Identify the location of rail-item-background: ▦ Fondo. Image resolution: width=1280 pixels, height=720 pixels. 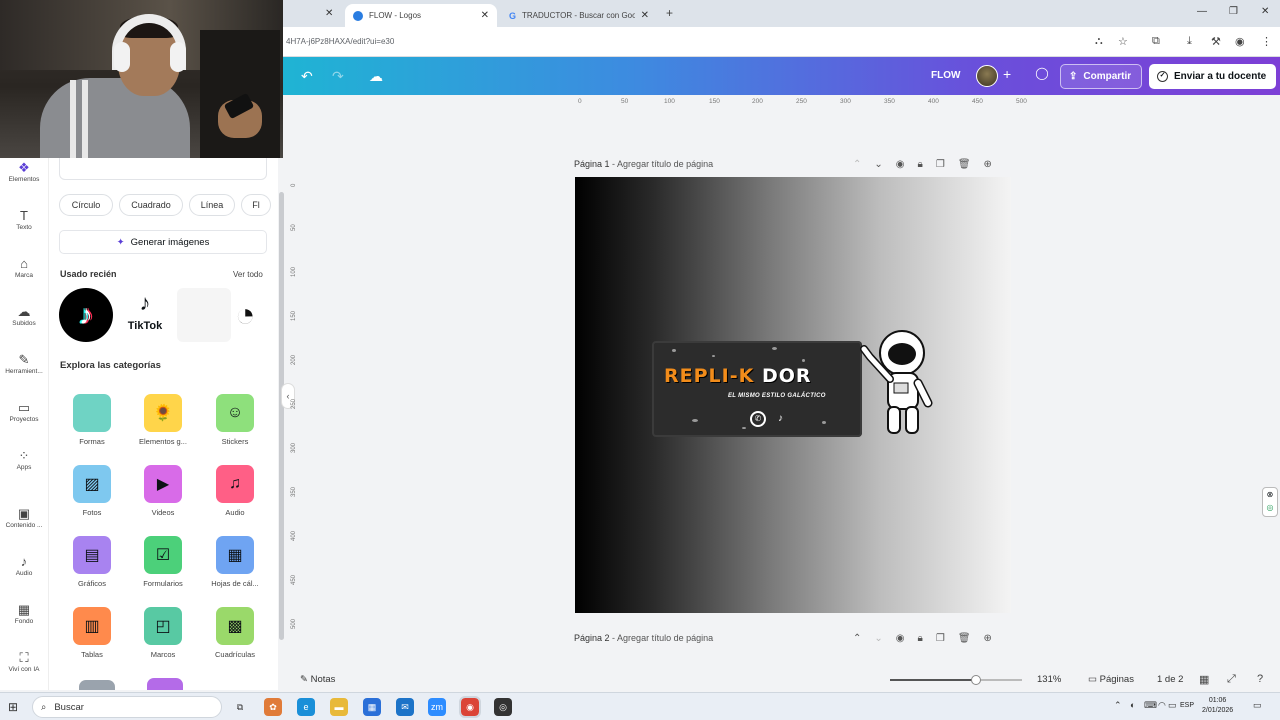
(24, 613).